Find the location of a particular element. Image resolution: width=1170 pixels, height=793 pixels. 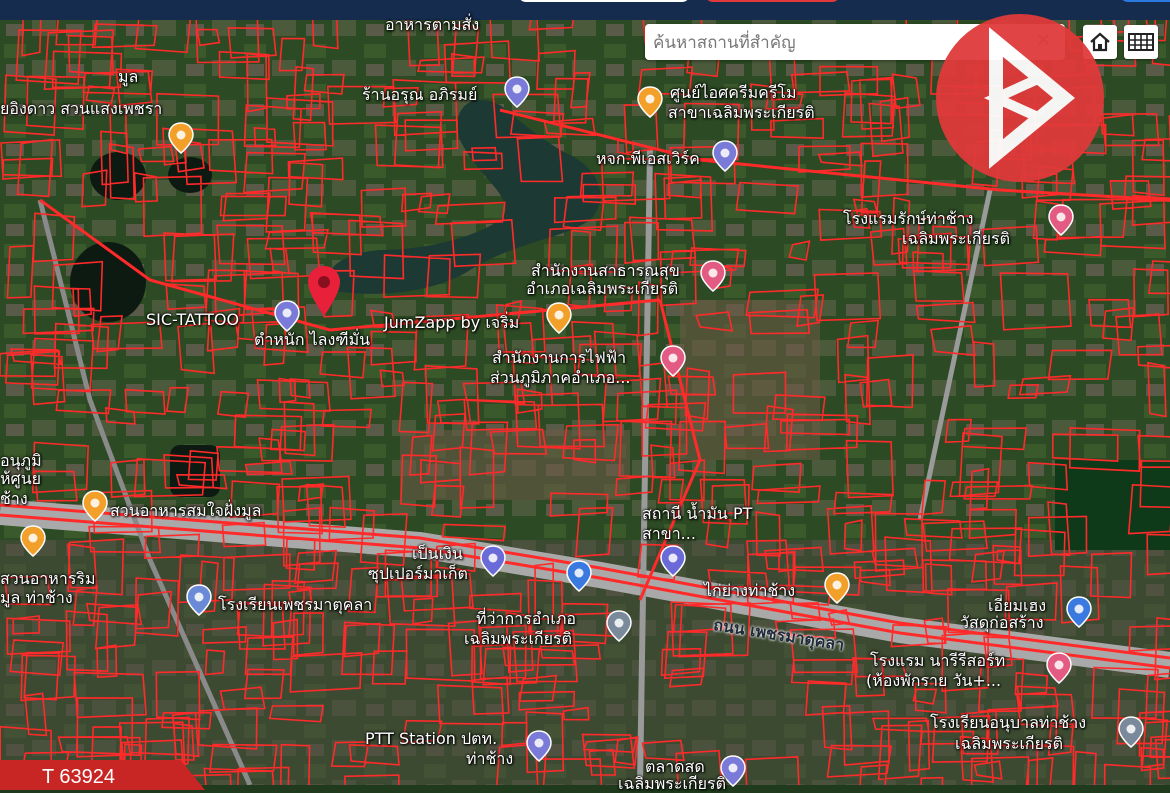

listing-code: T 63924 is located at coordinates (79, 777).